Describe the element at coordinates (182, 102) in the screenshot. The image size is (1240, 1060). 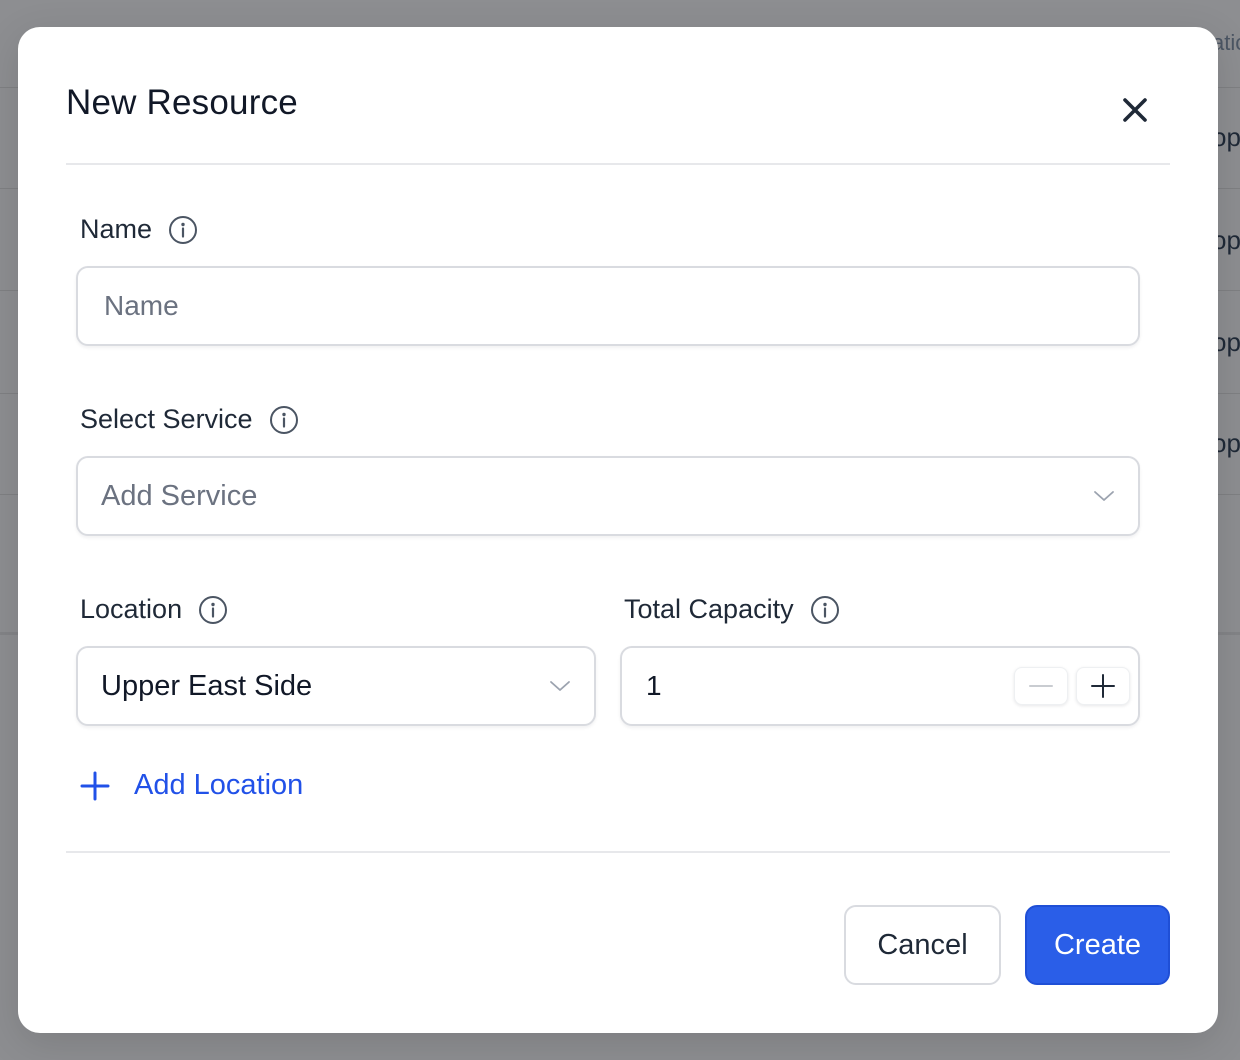
I see `dialog-title: New Resource` at that location.